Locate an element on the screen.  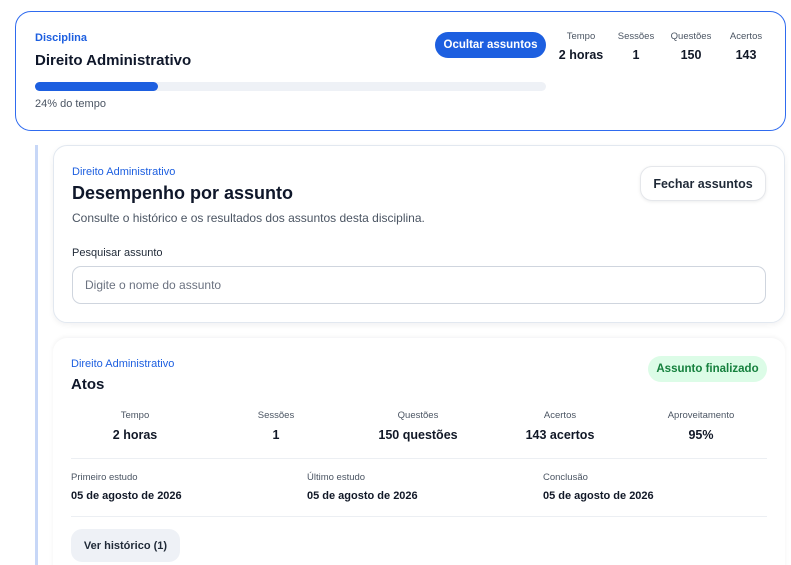
metric-time: Tempo 2 horas is located at coordinates (135, 426).